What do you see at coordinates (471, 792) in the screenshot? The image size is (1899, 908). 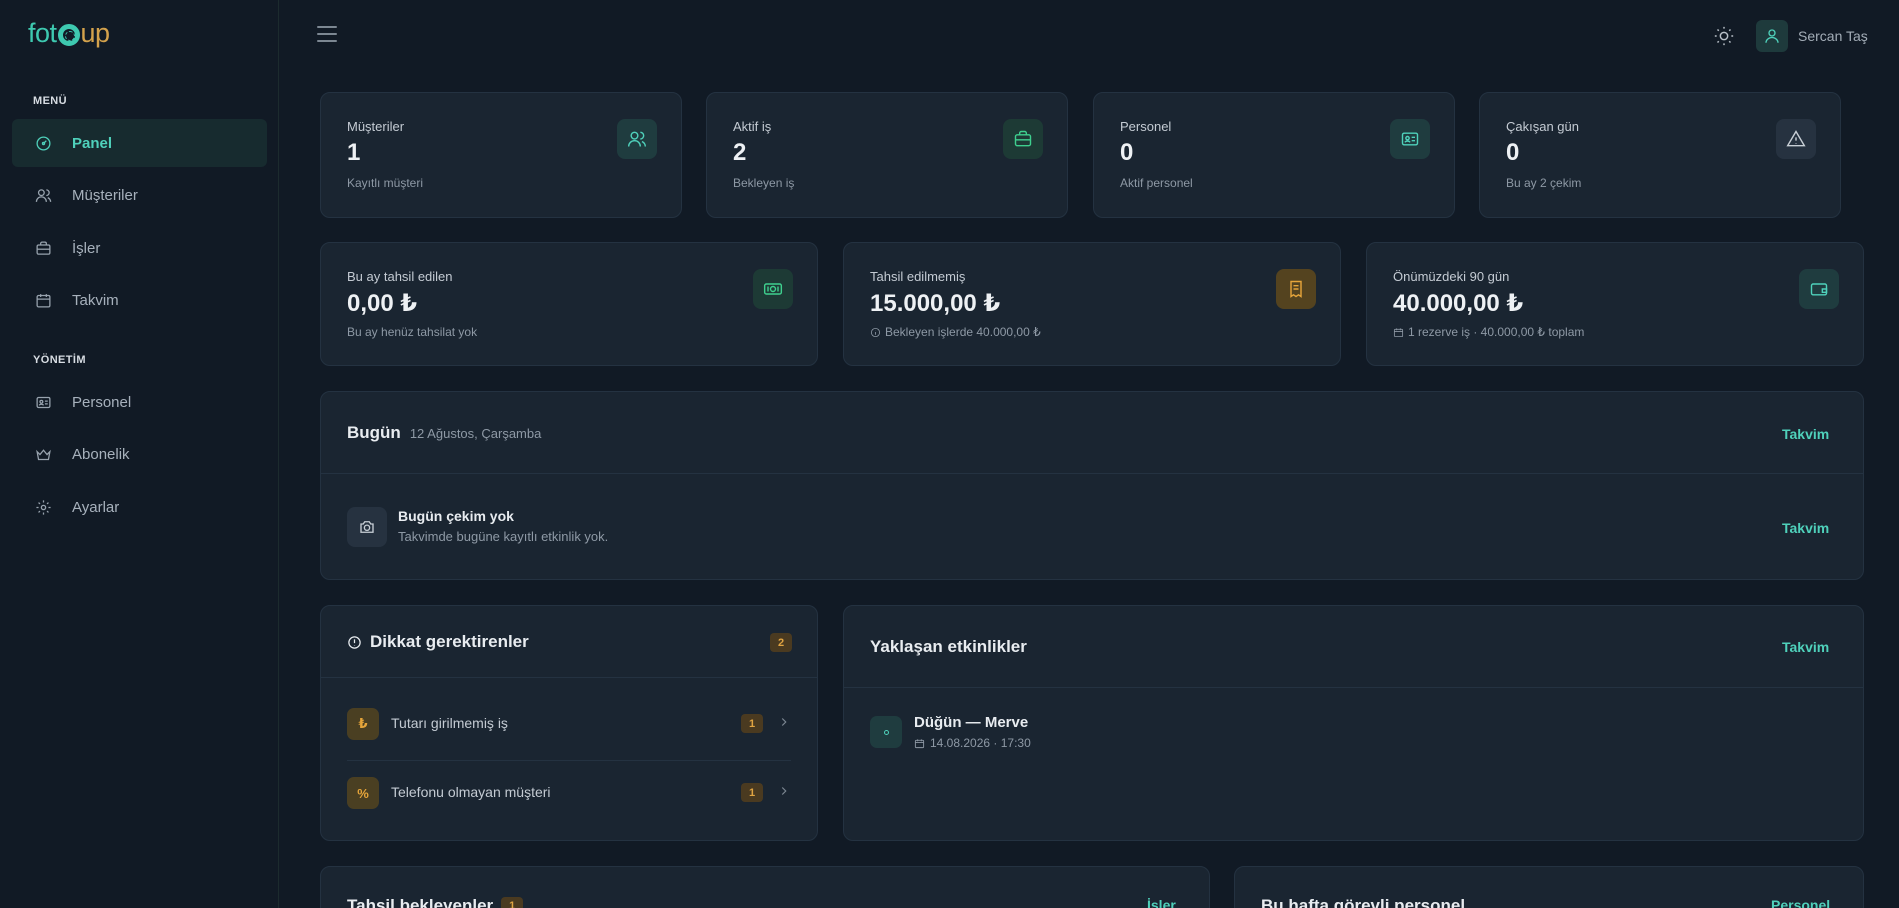 I see `attention-item-label: Telefonu olmayan müşteri` at bounding box center [471, 792].